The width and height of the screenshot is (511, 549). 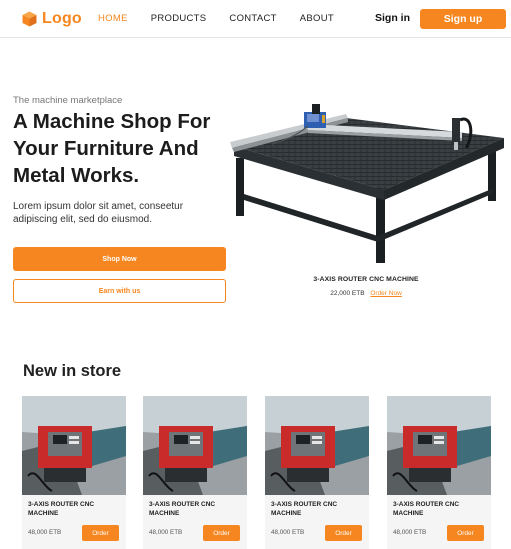 I want to click on cube-icon, so click(x=29, y=19).